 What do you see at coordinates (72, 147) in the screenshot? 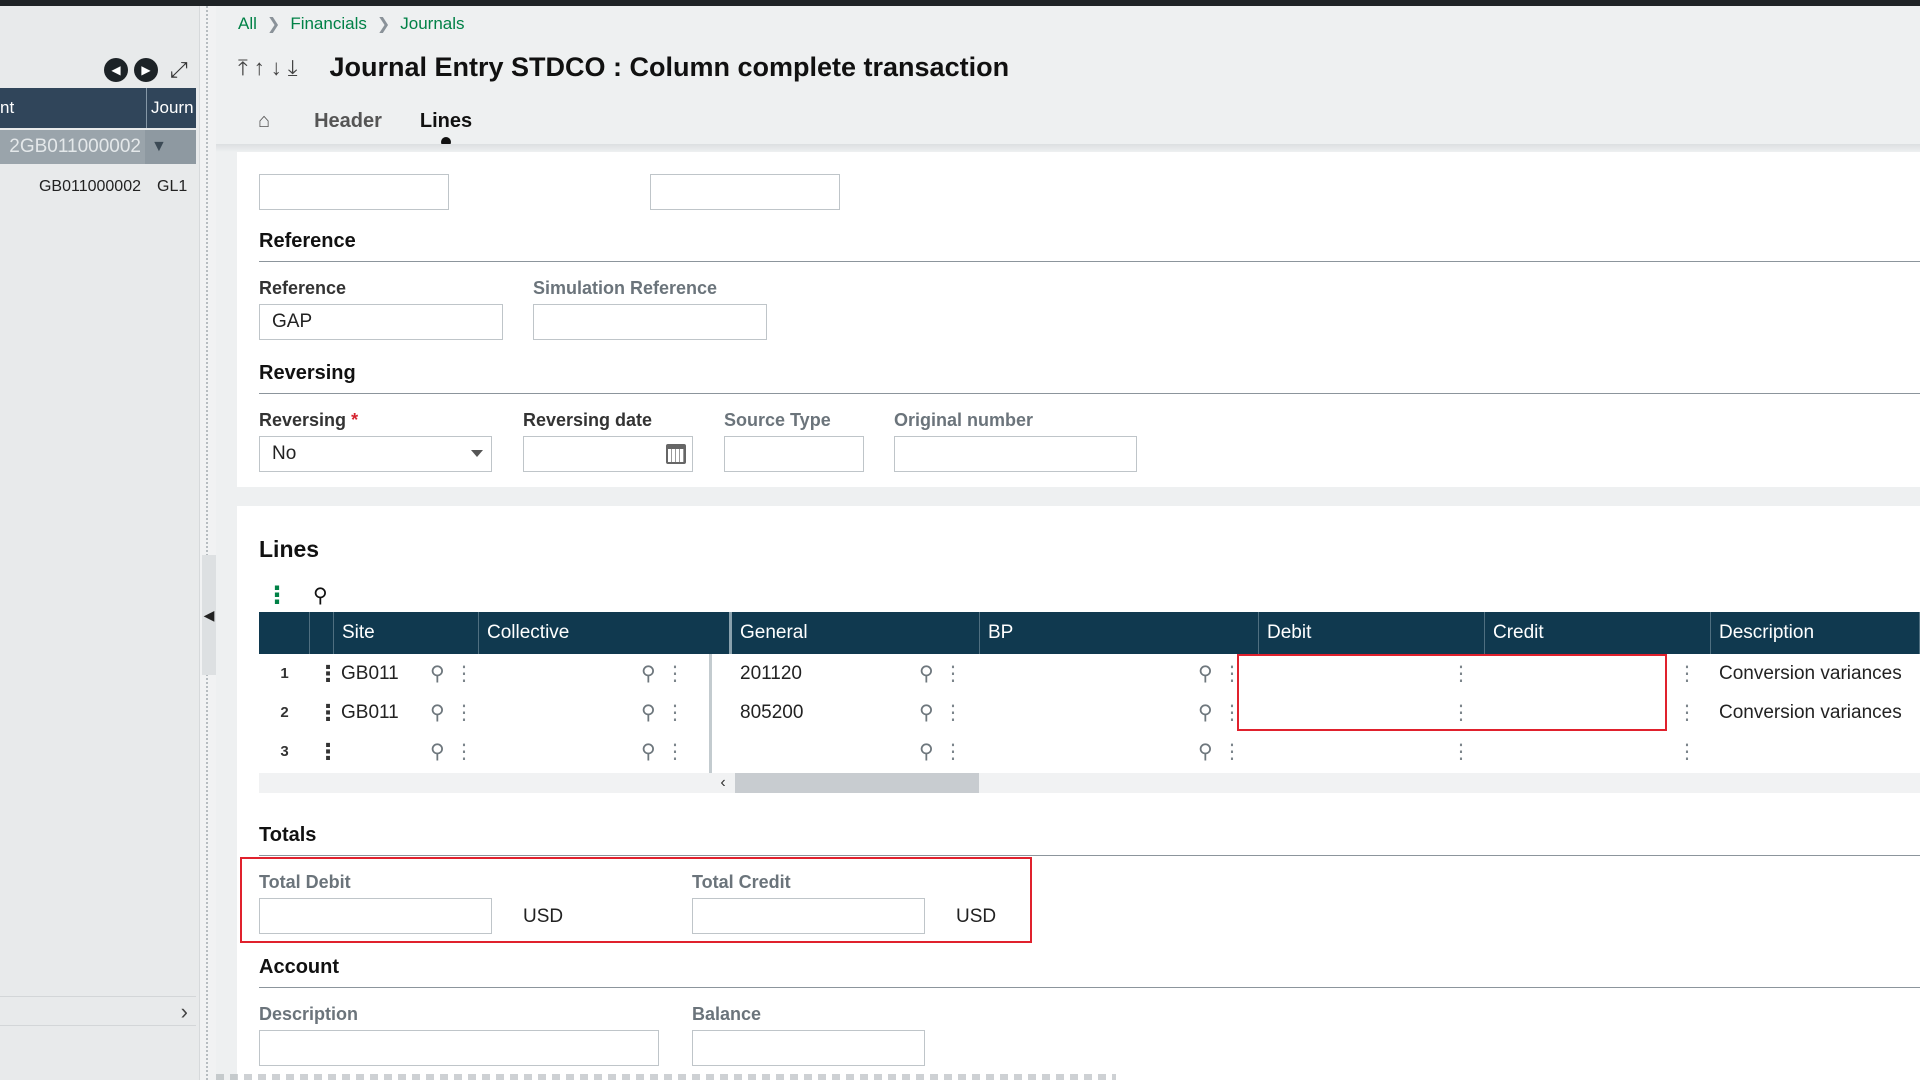
I see `left-panel-filter-input: 2GB011000002` at bounding box center [72, 147].